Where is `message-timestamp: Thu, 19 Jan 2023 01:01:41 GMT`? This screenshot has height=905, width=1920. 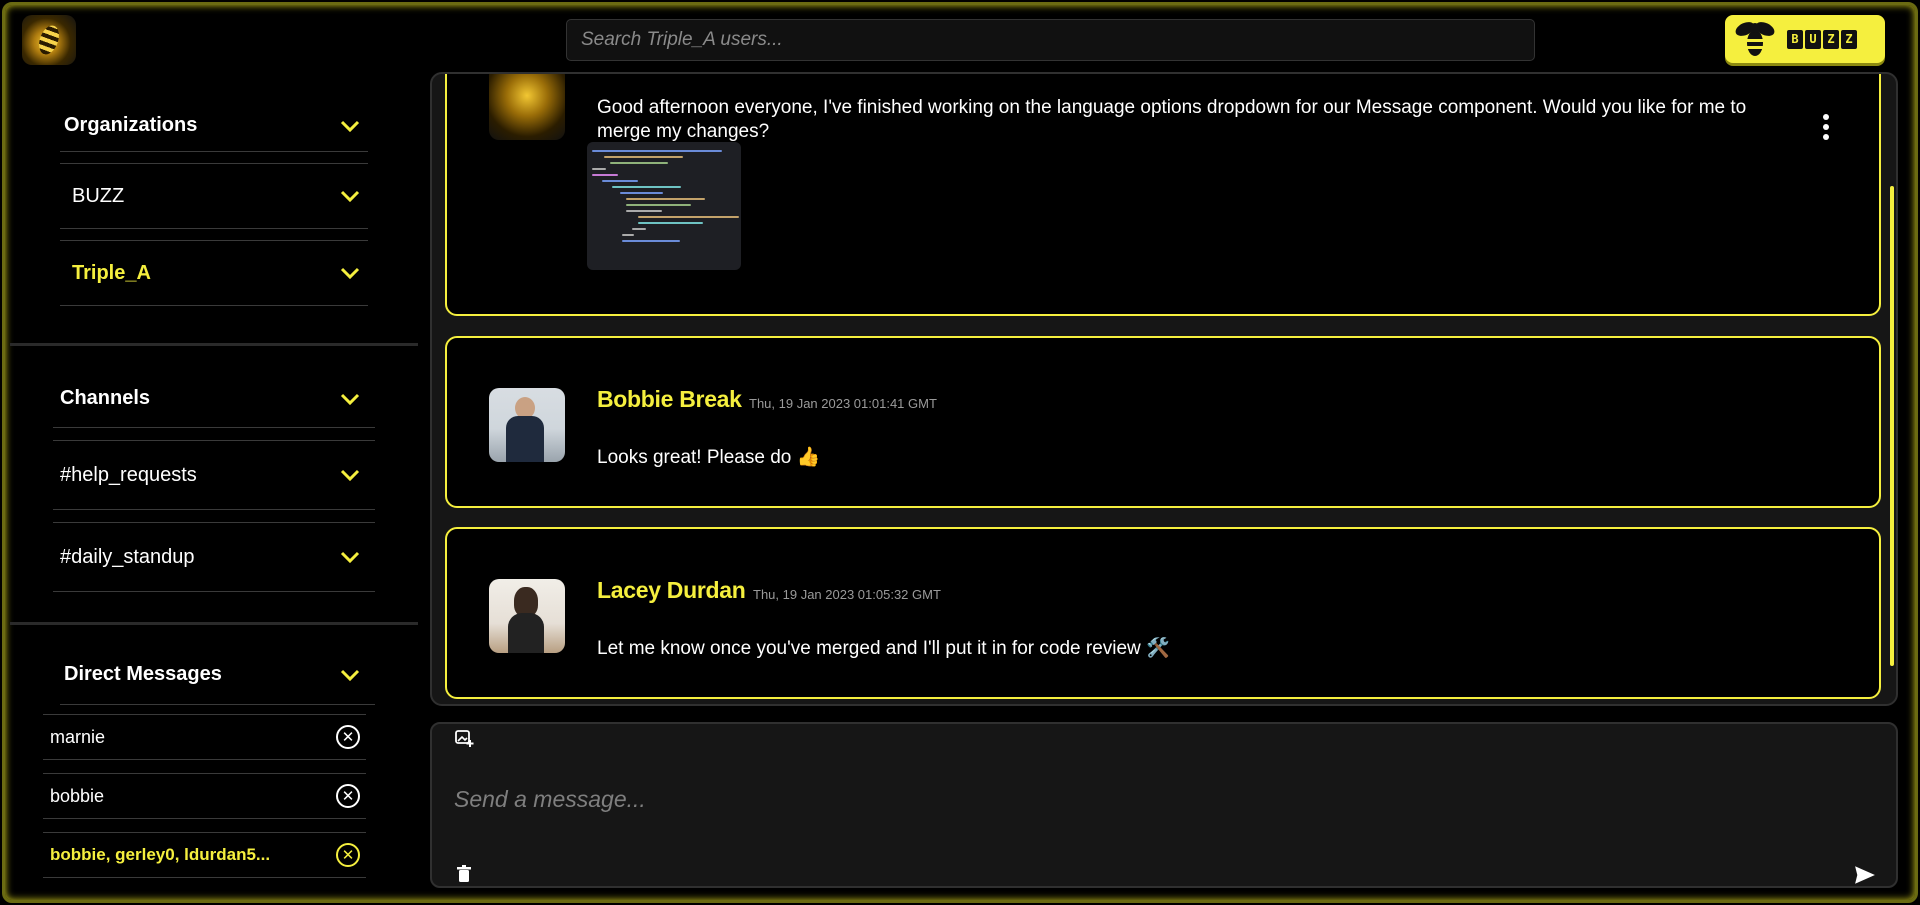
message-timestamp: Thu, 19 Jan 2023 01:01:41 GMT is located at coordinates (843, 403).